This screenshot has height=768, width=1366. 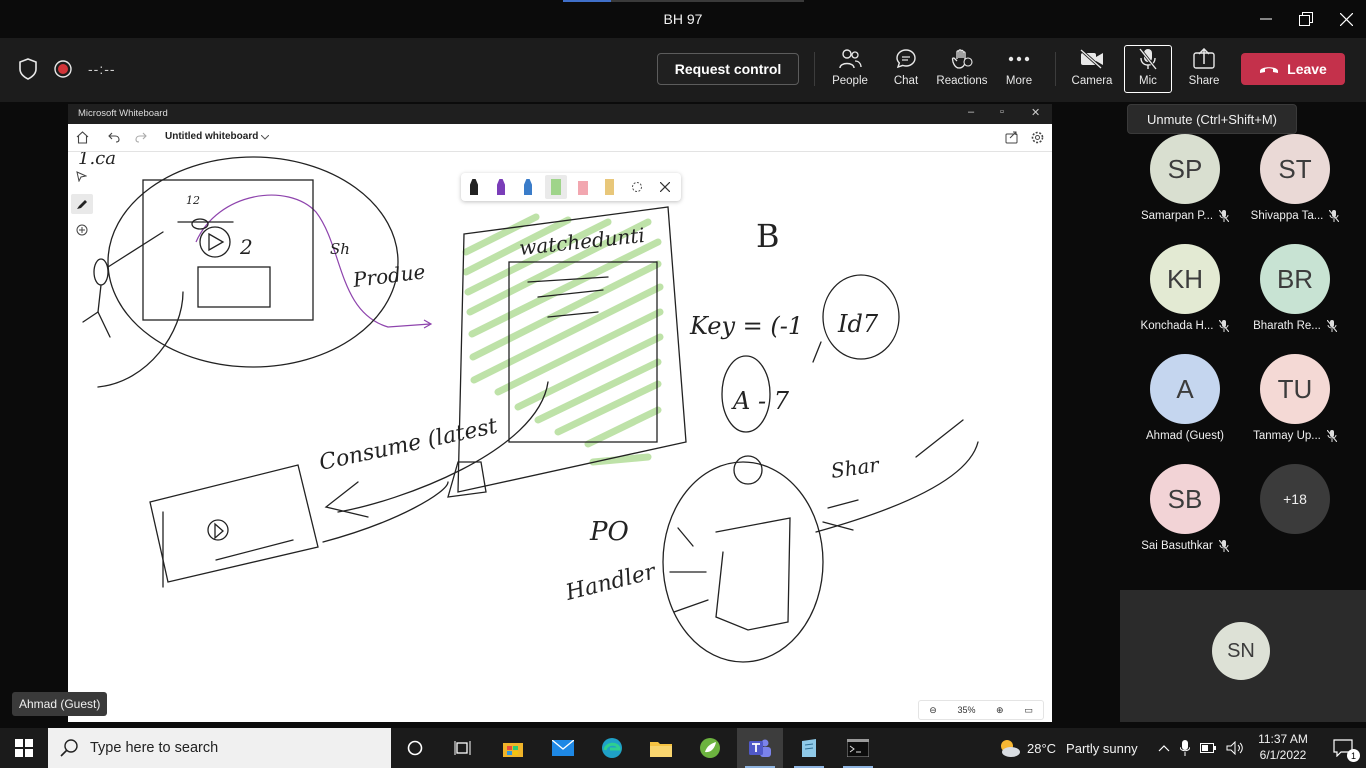 What do you see at coordinates (1028, 710) in the screenshot?
I see `fit-to-screen-icon: ▭` at bounding box center [1028, 710].